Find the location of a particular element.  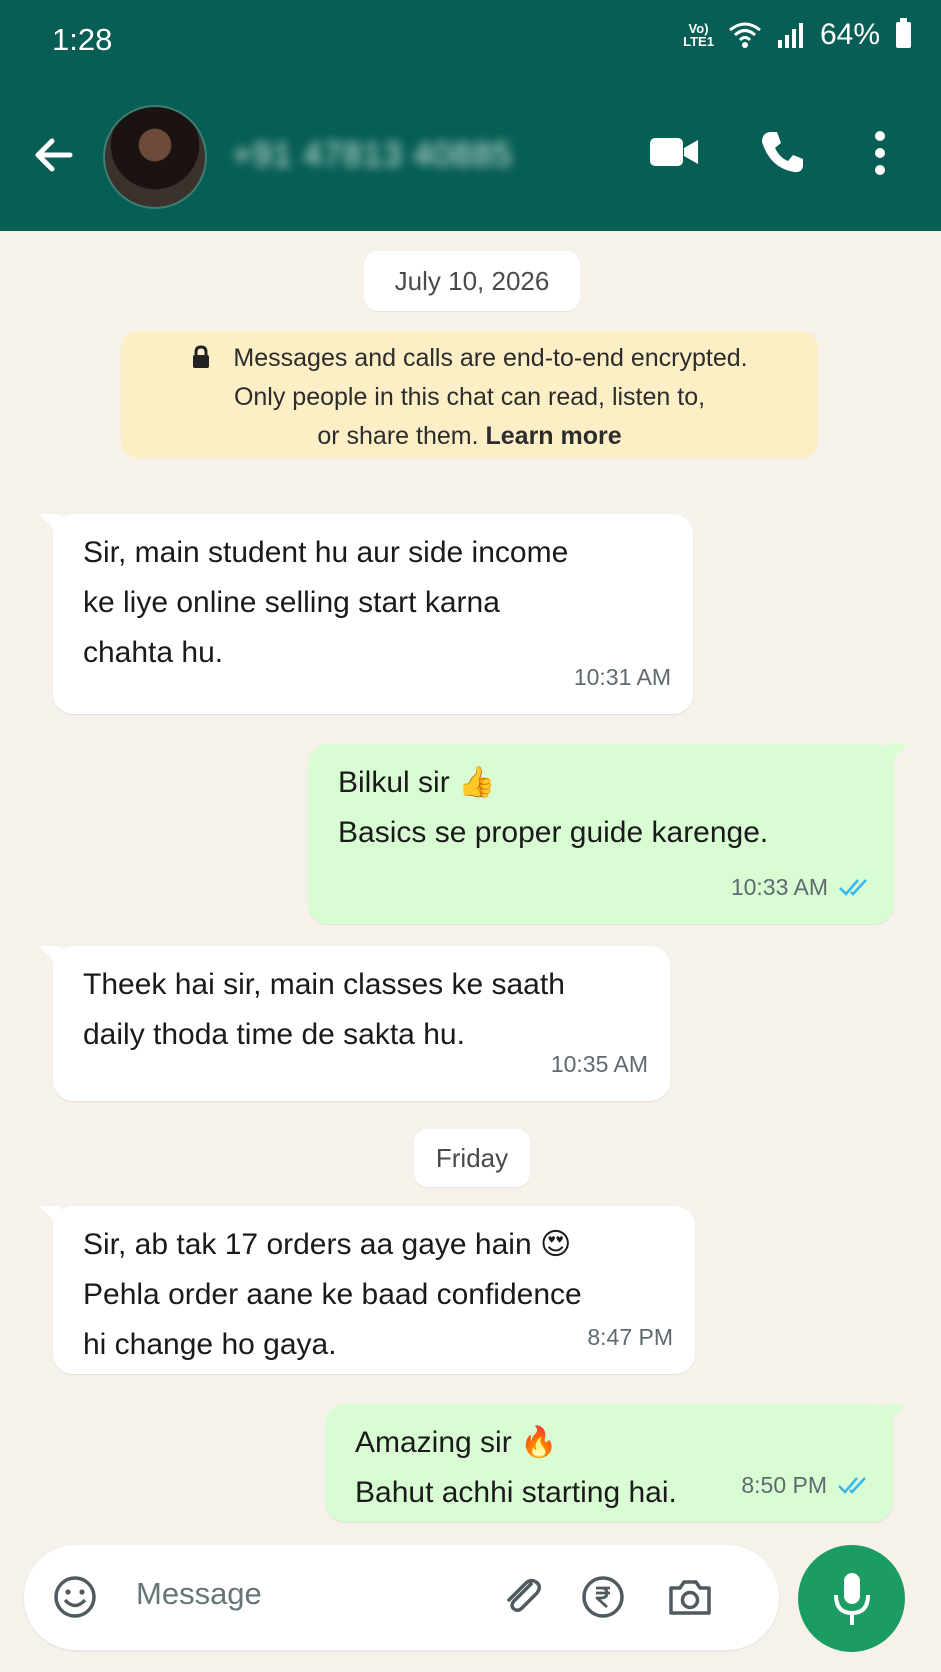

rupee-icon is located at coordinates (603, 1597).